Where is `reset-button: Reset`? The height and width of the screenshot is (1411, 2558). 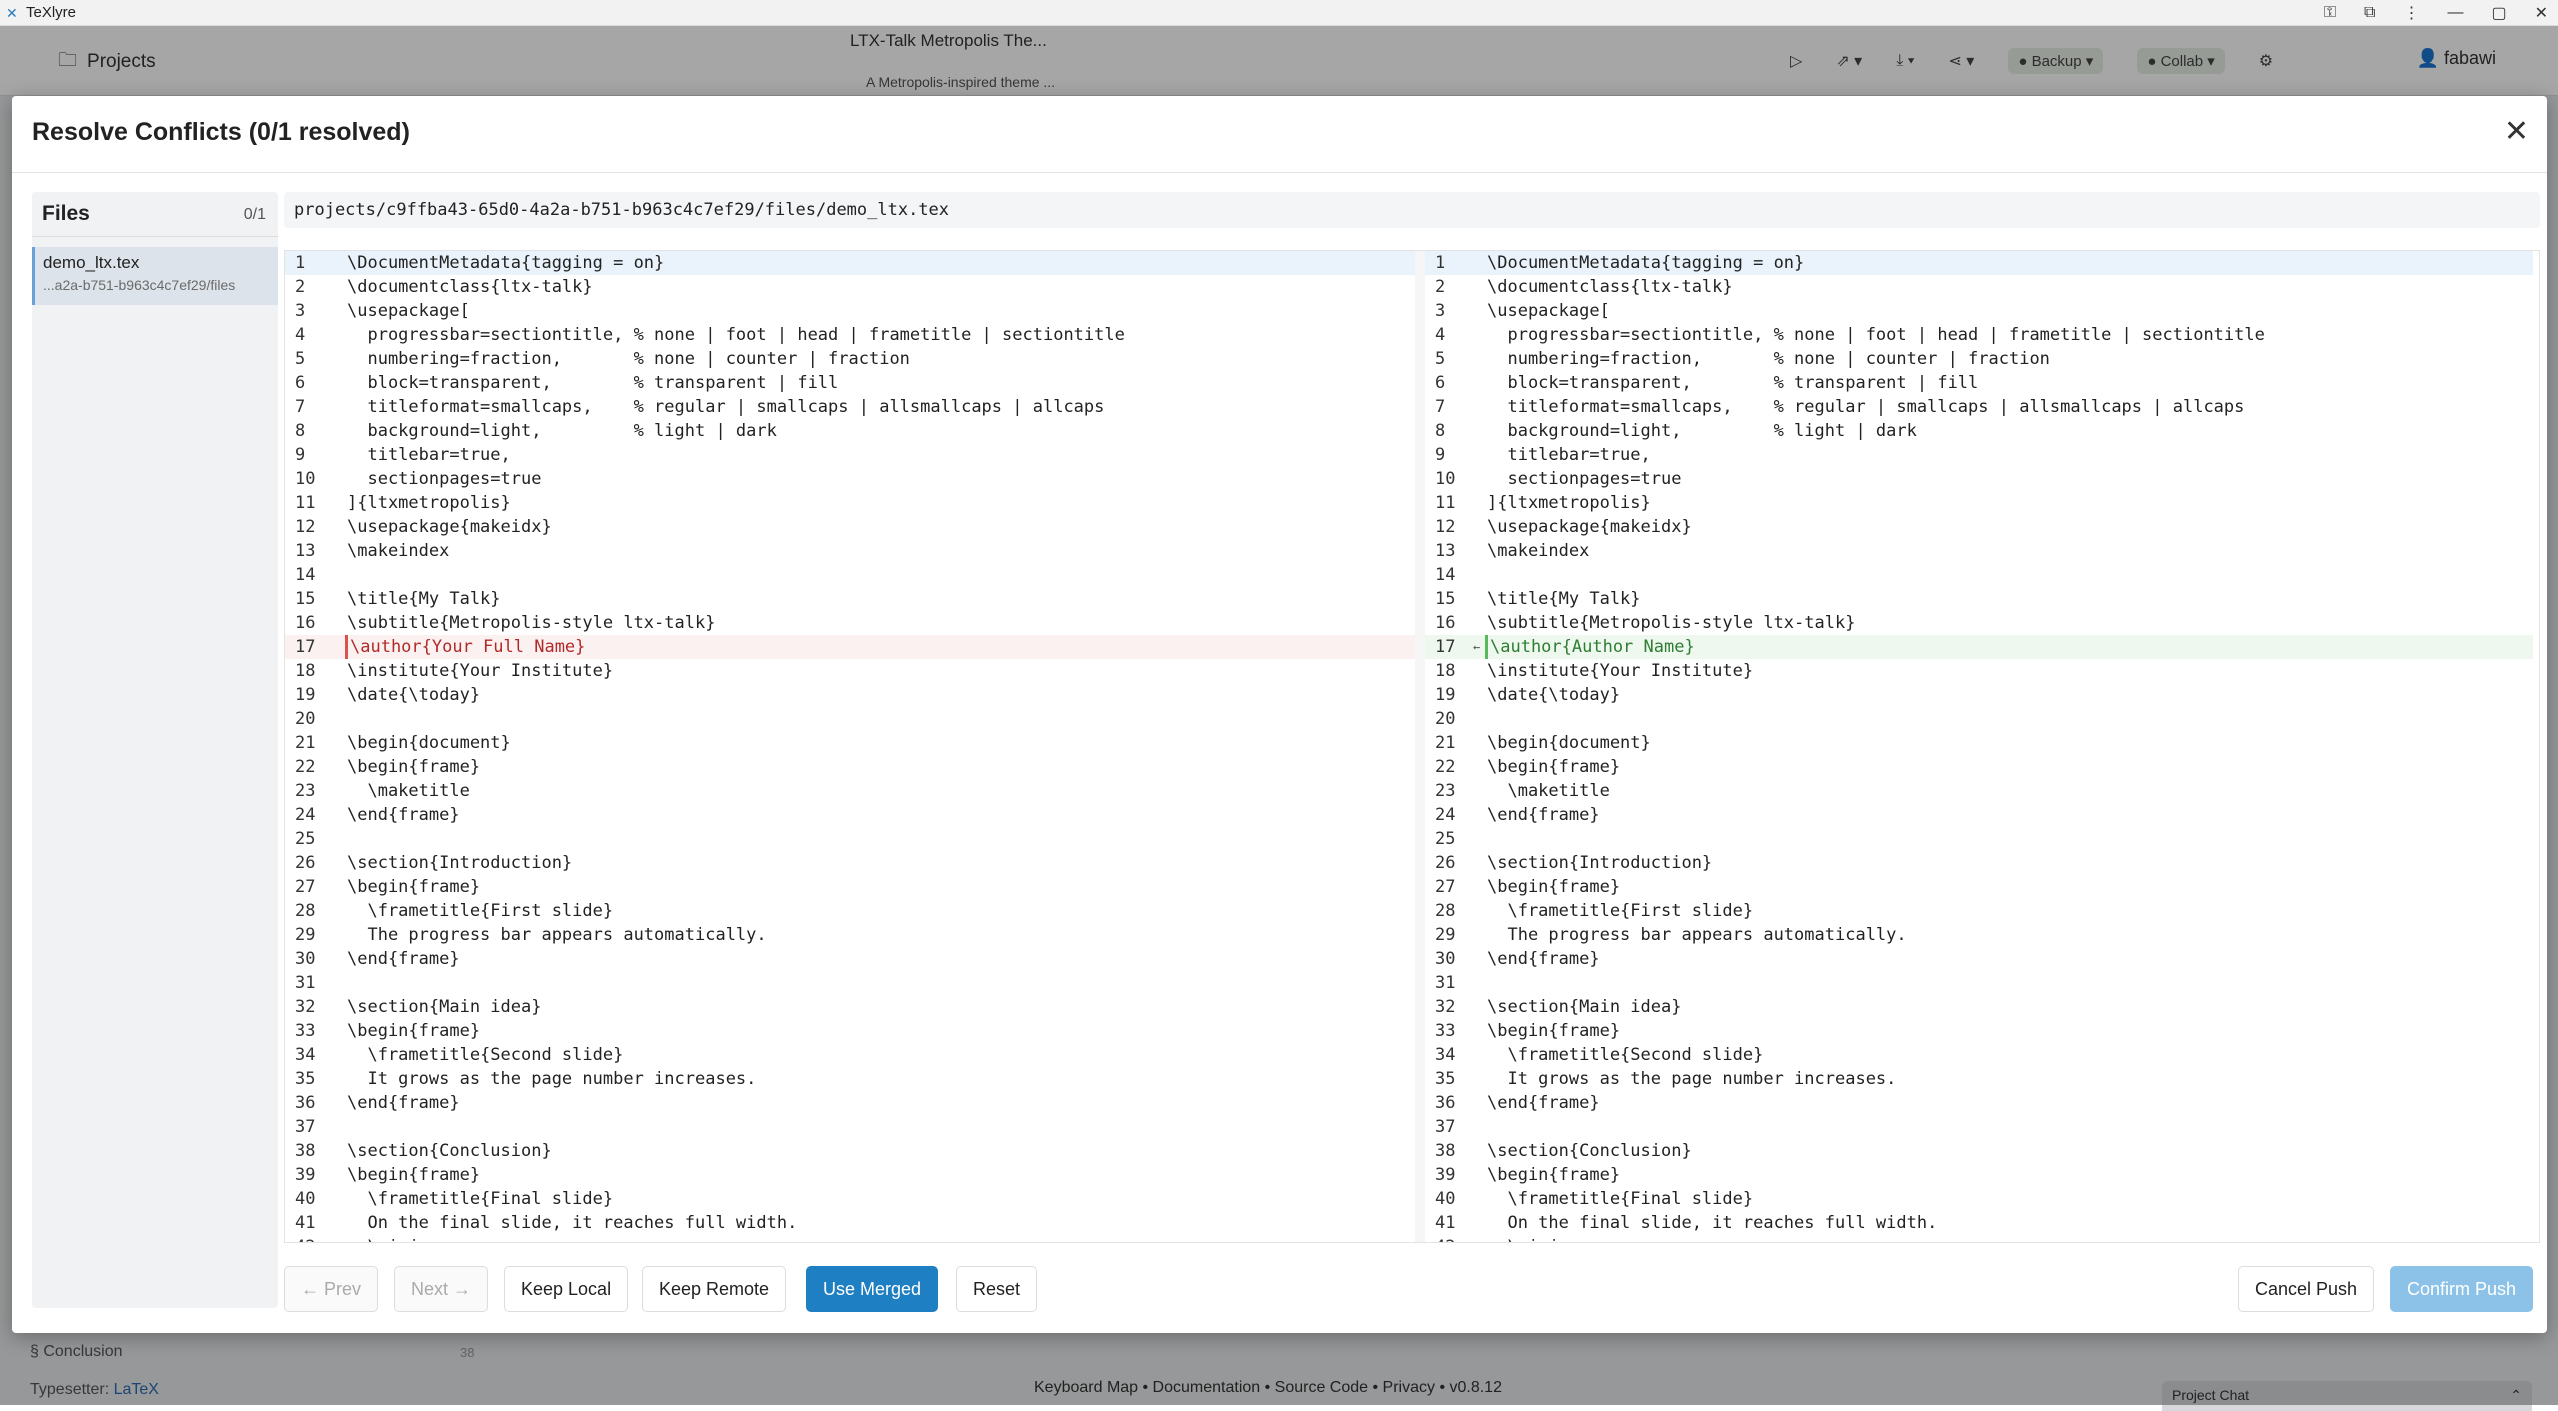 reset-button: Reset is located at coordinates (997, 1289).